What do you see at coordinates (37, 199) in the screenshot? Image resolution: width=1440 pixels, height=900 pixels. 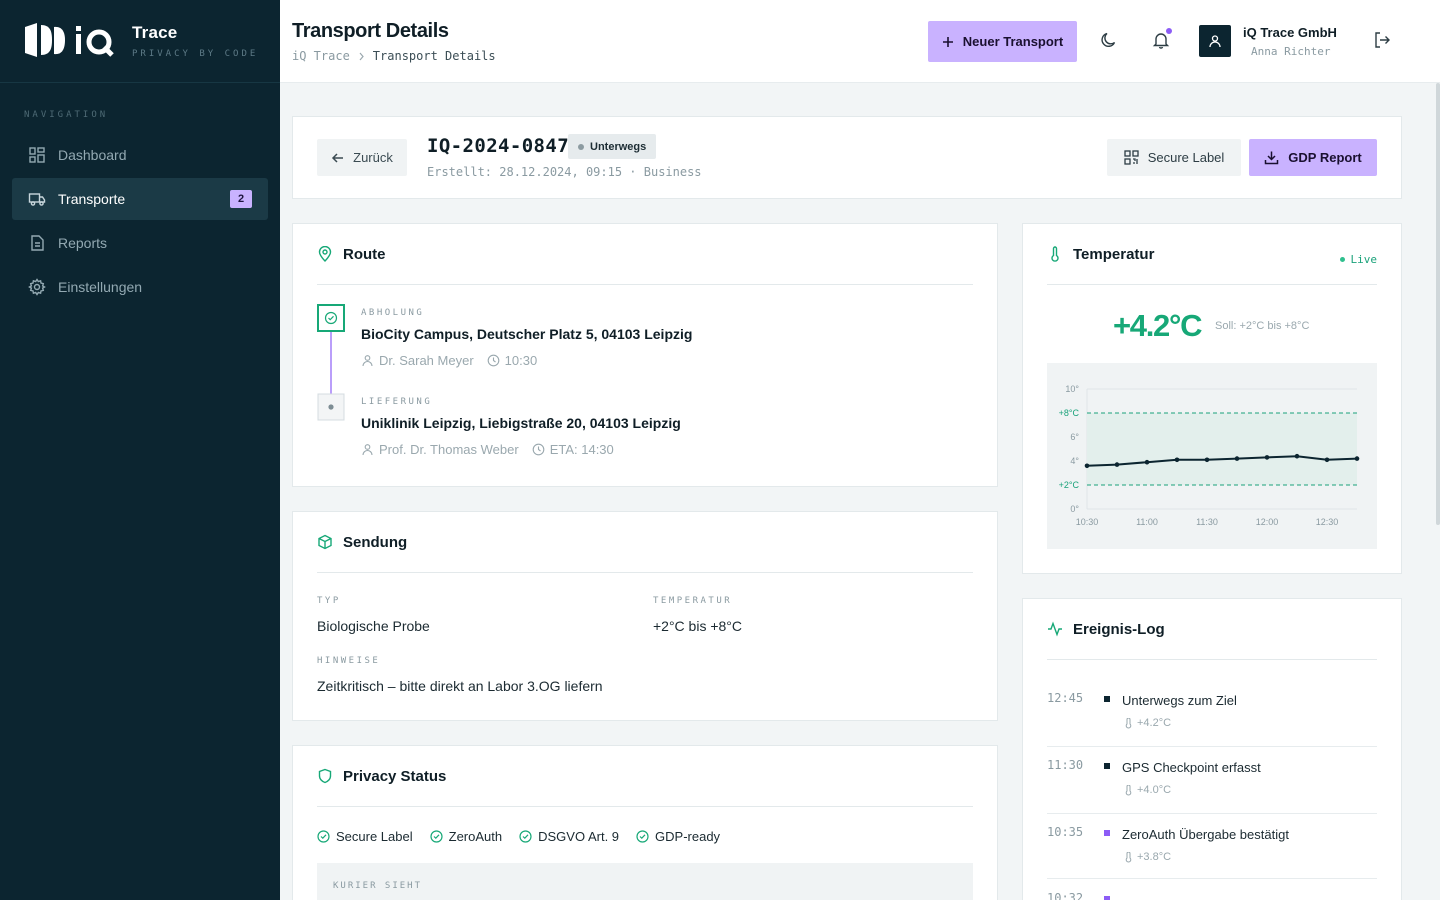 I see `truck-icon` at bounding box center [37, 199].